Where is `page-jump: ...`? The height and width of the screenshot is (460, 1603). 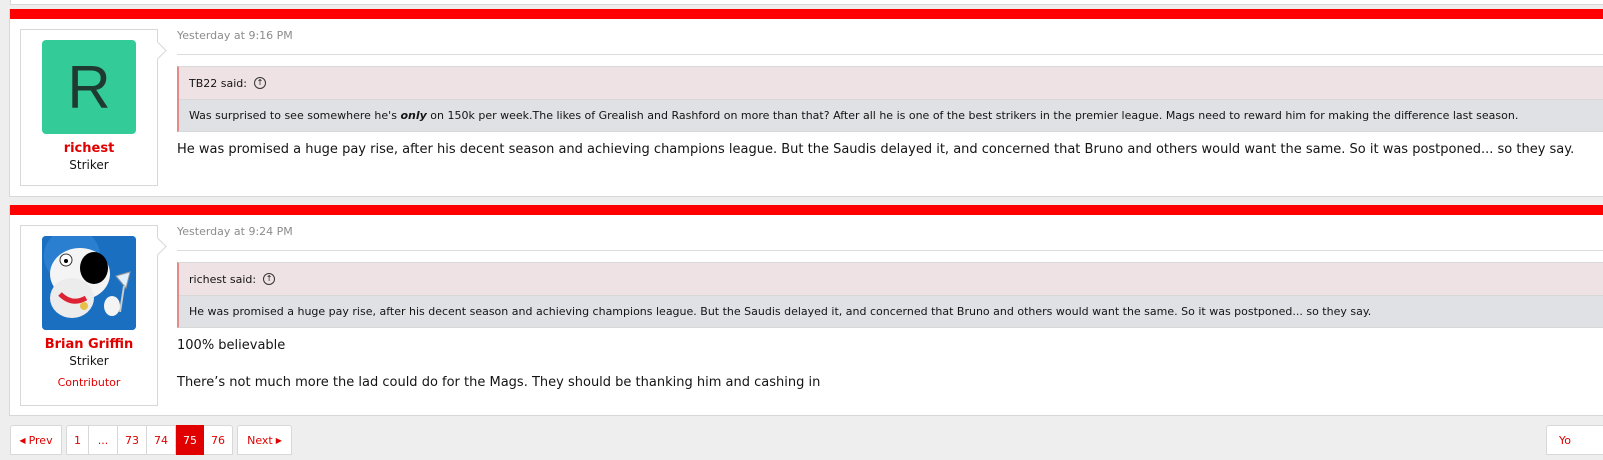 page-jump: ... is located at coordinates (103, 440).